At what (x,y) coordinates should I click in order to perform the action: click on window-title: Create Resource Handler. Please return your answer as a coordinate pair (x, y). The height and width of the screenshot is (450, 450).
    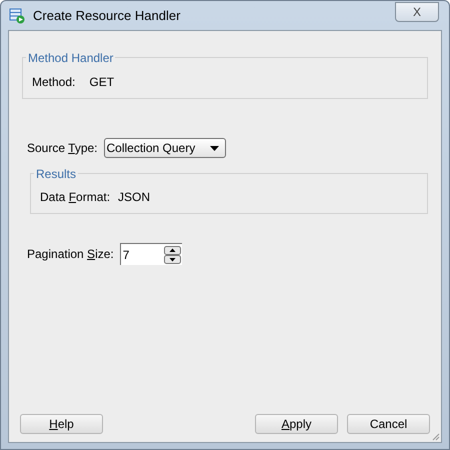
    Looking at the image, I should click on (107, 15).